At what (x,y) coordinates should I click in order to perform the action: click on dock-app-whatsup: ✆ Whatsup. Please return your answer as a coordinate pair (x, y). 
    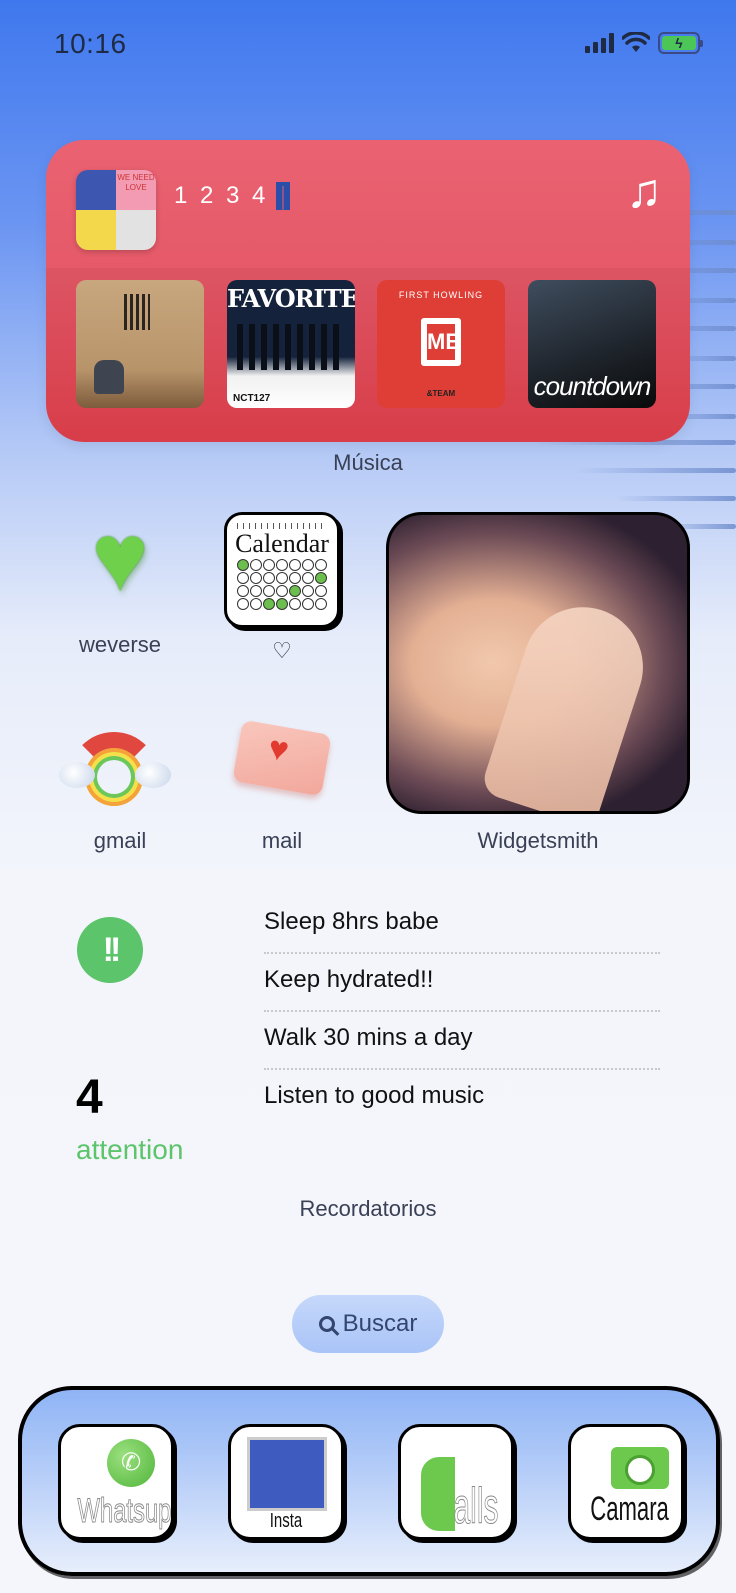
    Looking at the image, I should click on (116, 1482).